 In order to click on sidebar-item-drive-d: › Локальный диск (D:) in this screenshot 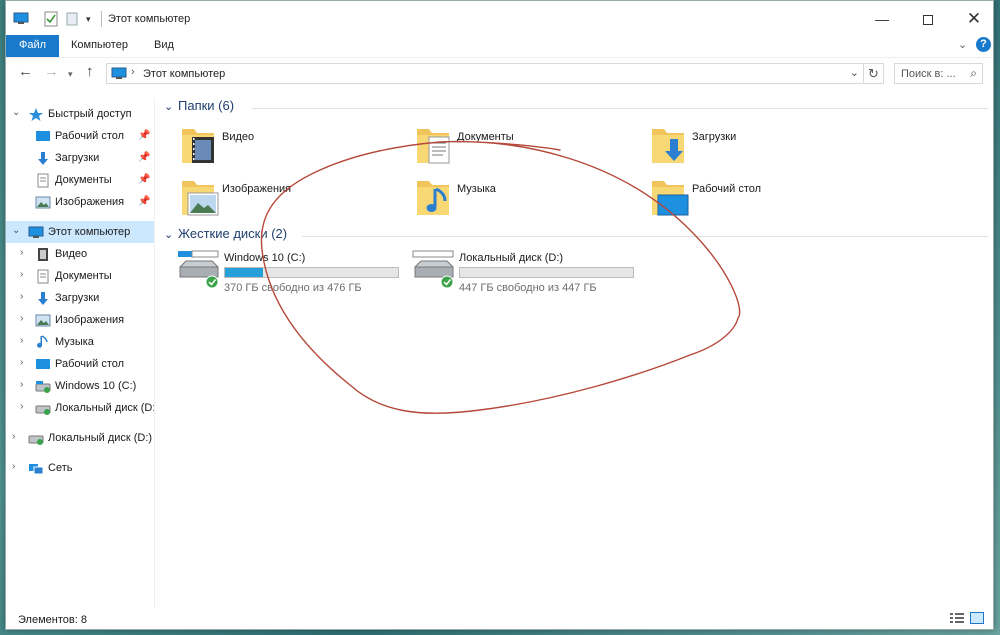, I will do `click(80, 408)`.